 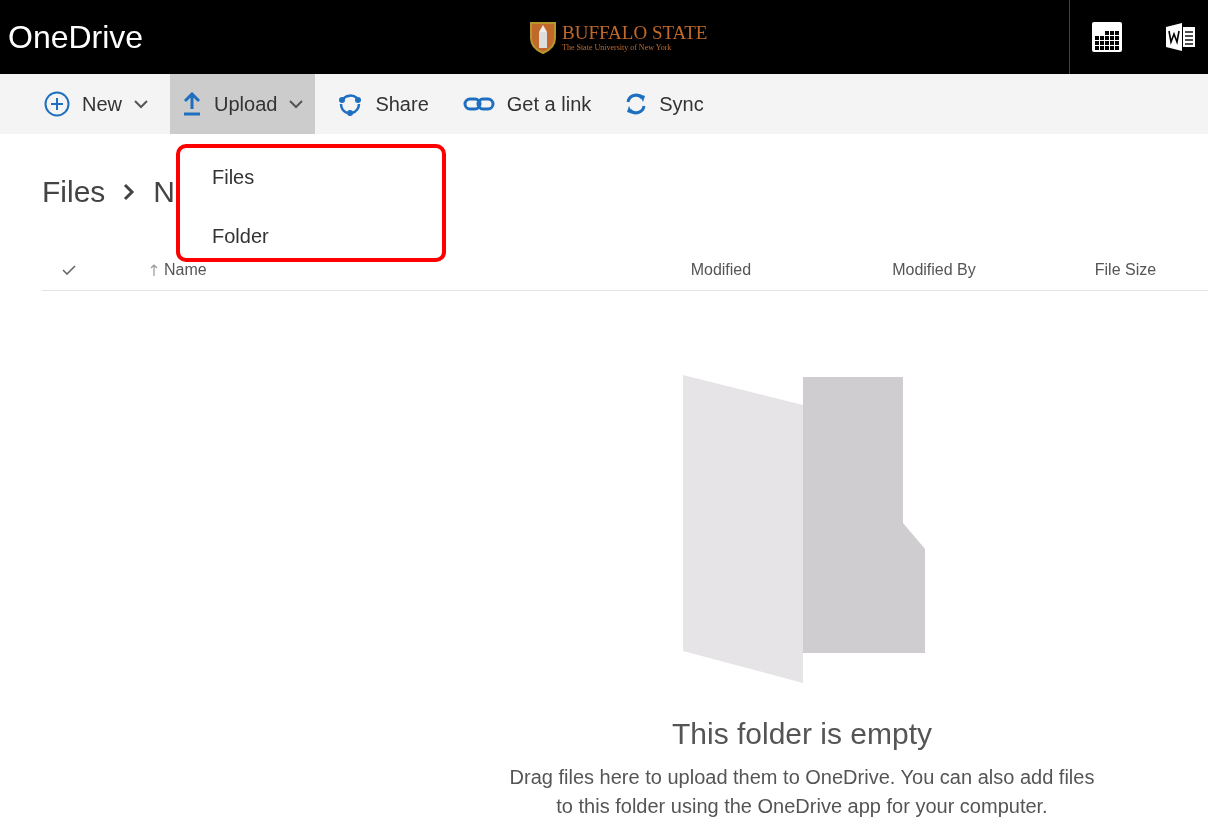 What do you see at coordinates (240, 236) in the screenshot?
I see `menu-item: Folder` at bounding box center [240, 236].